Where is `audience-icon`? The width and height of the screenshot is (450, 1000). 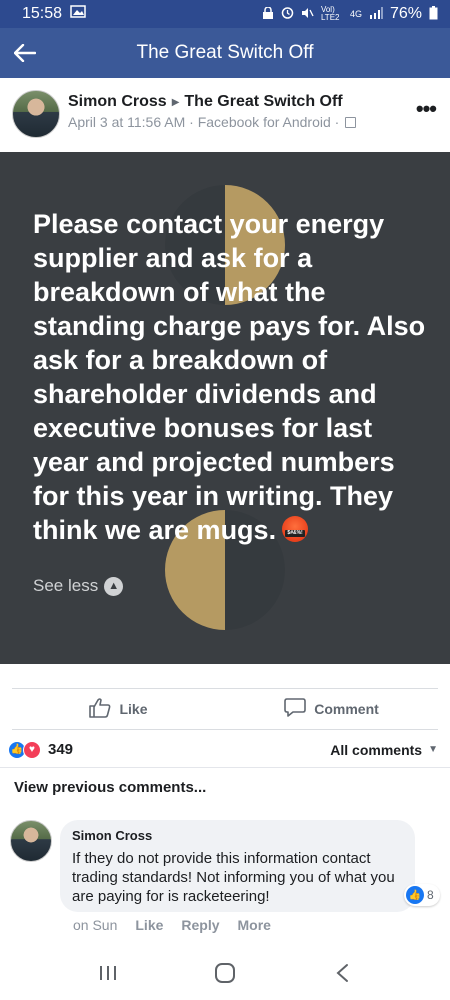 audience-icon is located at coordinates (351, 122).